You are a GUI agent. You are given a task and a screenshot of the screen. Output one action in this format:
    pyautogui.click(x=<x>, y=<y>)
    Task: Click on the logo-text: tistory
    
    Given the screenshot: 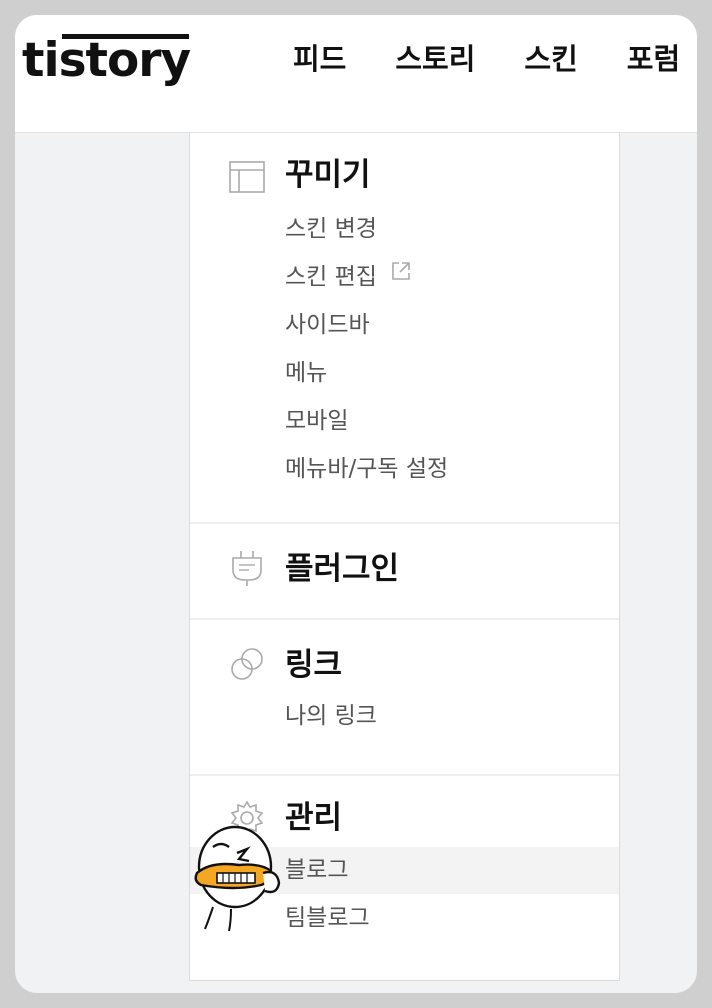 What is the action you would take?
    pyautogui.click(x=106, y=60)
    